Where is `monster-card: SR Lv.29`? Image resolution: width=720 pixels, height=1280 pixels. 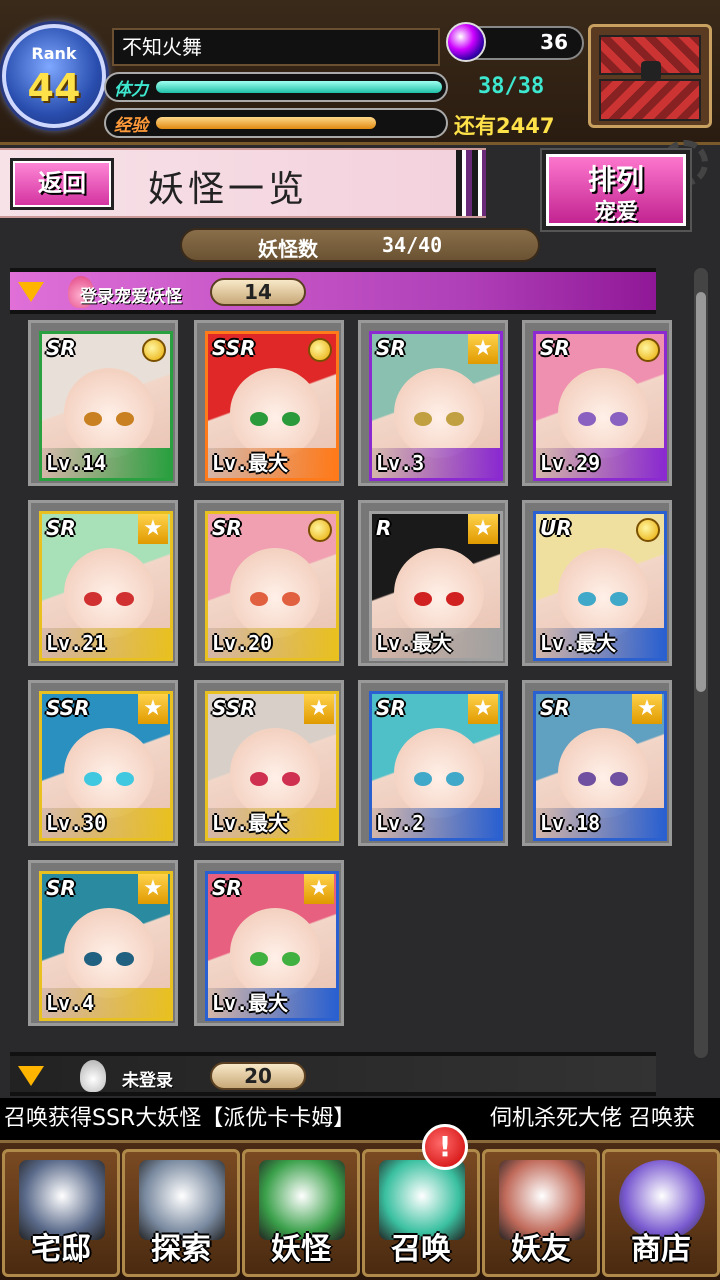 monster-card: SR Lv.29 is located at coordinates (597, 403).